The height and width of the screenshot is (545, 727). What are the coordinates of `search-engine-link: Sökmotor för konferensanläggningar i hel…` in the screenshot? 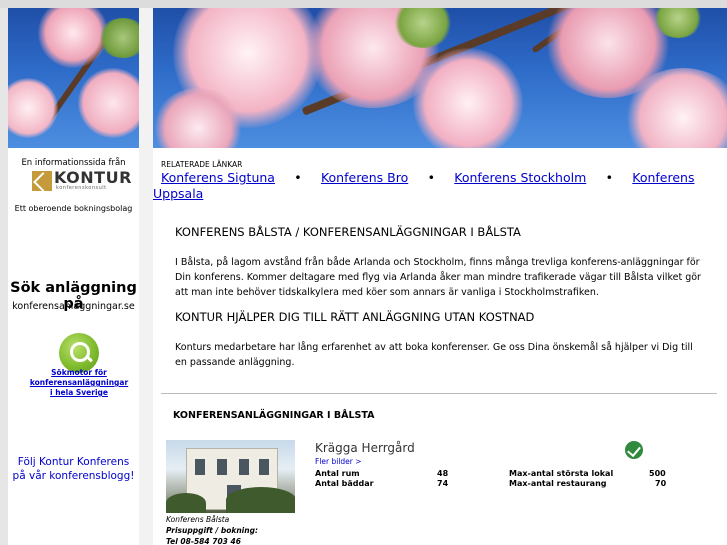 It's located at (79, 383).